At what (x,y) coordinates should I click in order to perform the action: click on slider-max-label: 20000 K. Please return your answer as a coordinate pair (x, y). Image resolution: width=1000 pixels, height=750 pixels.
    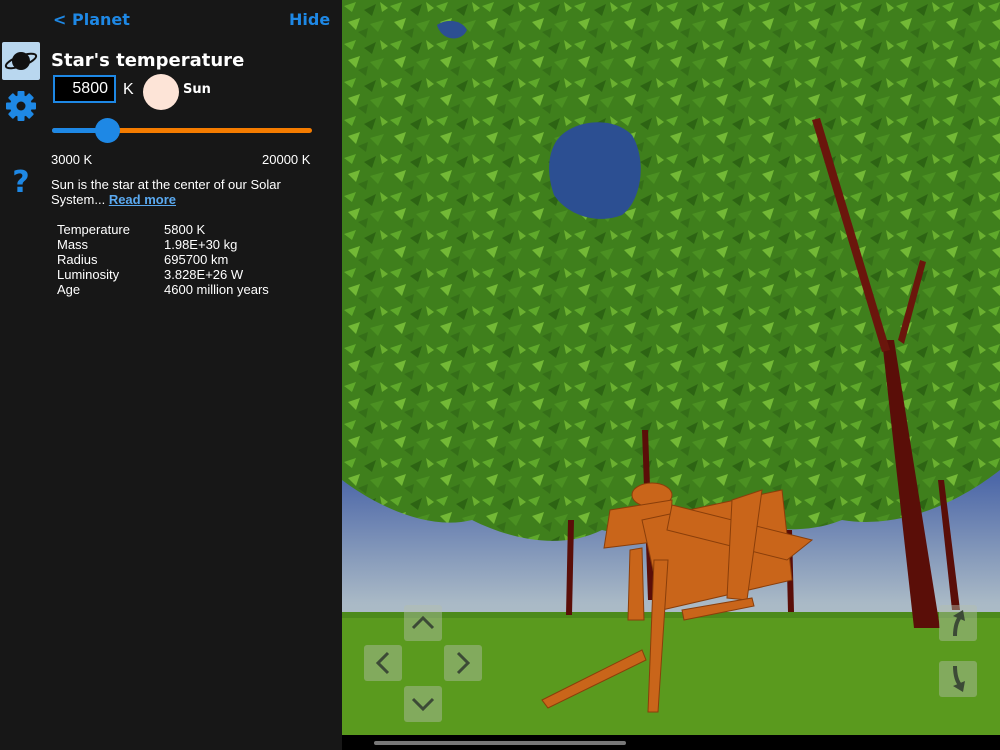
    Looking at the image, I should click on (286, 159).